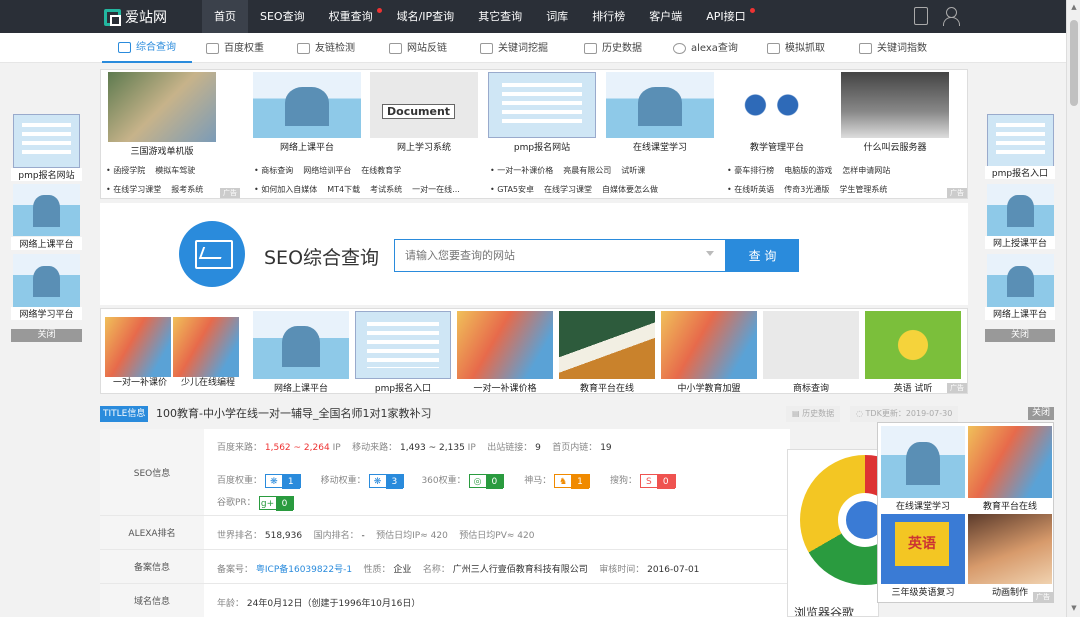 This screenshot has height=617, width=1080. Describe the element at coordinates (1020, 242) in the screenshot. I see `ad-caption: 网上授课平台` at that location.